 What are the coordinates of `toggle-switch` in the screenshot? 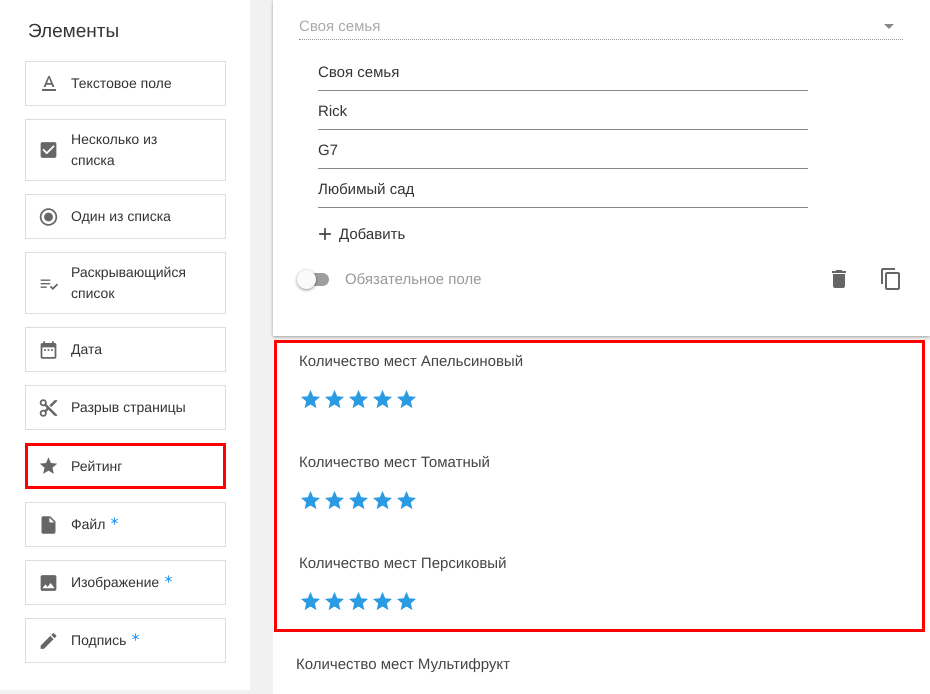 It's located at (314, 279).